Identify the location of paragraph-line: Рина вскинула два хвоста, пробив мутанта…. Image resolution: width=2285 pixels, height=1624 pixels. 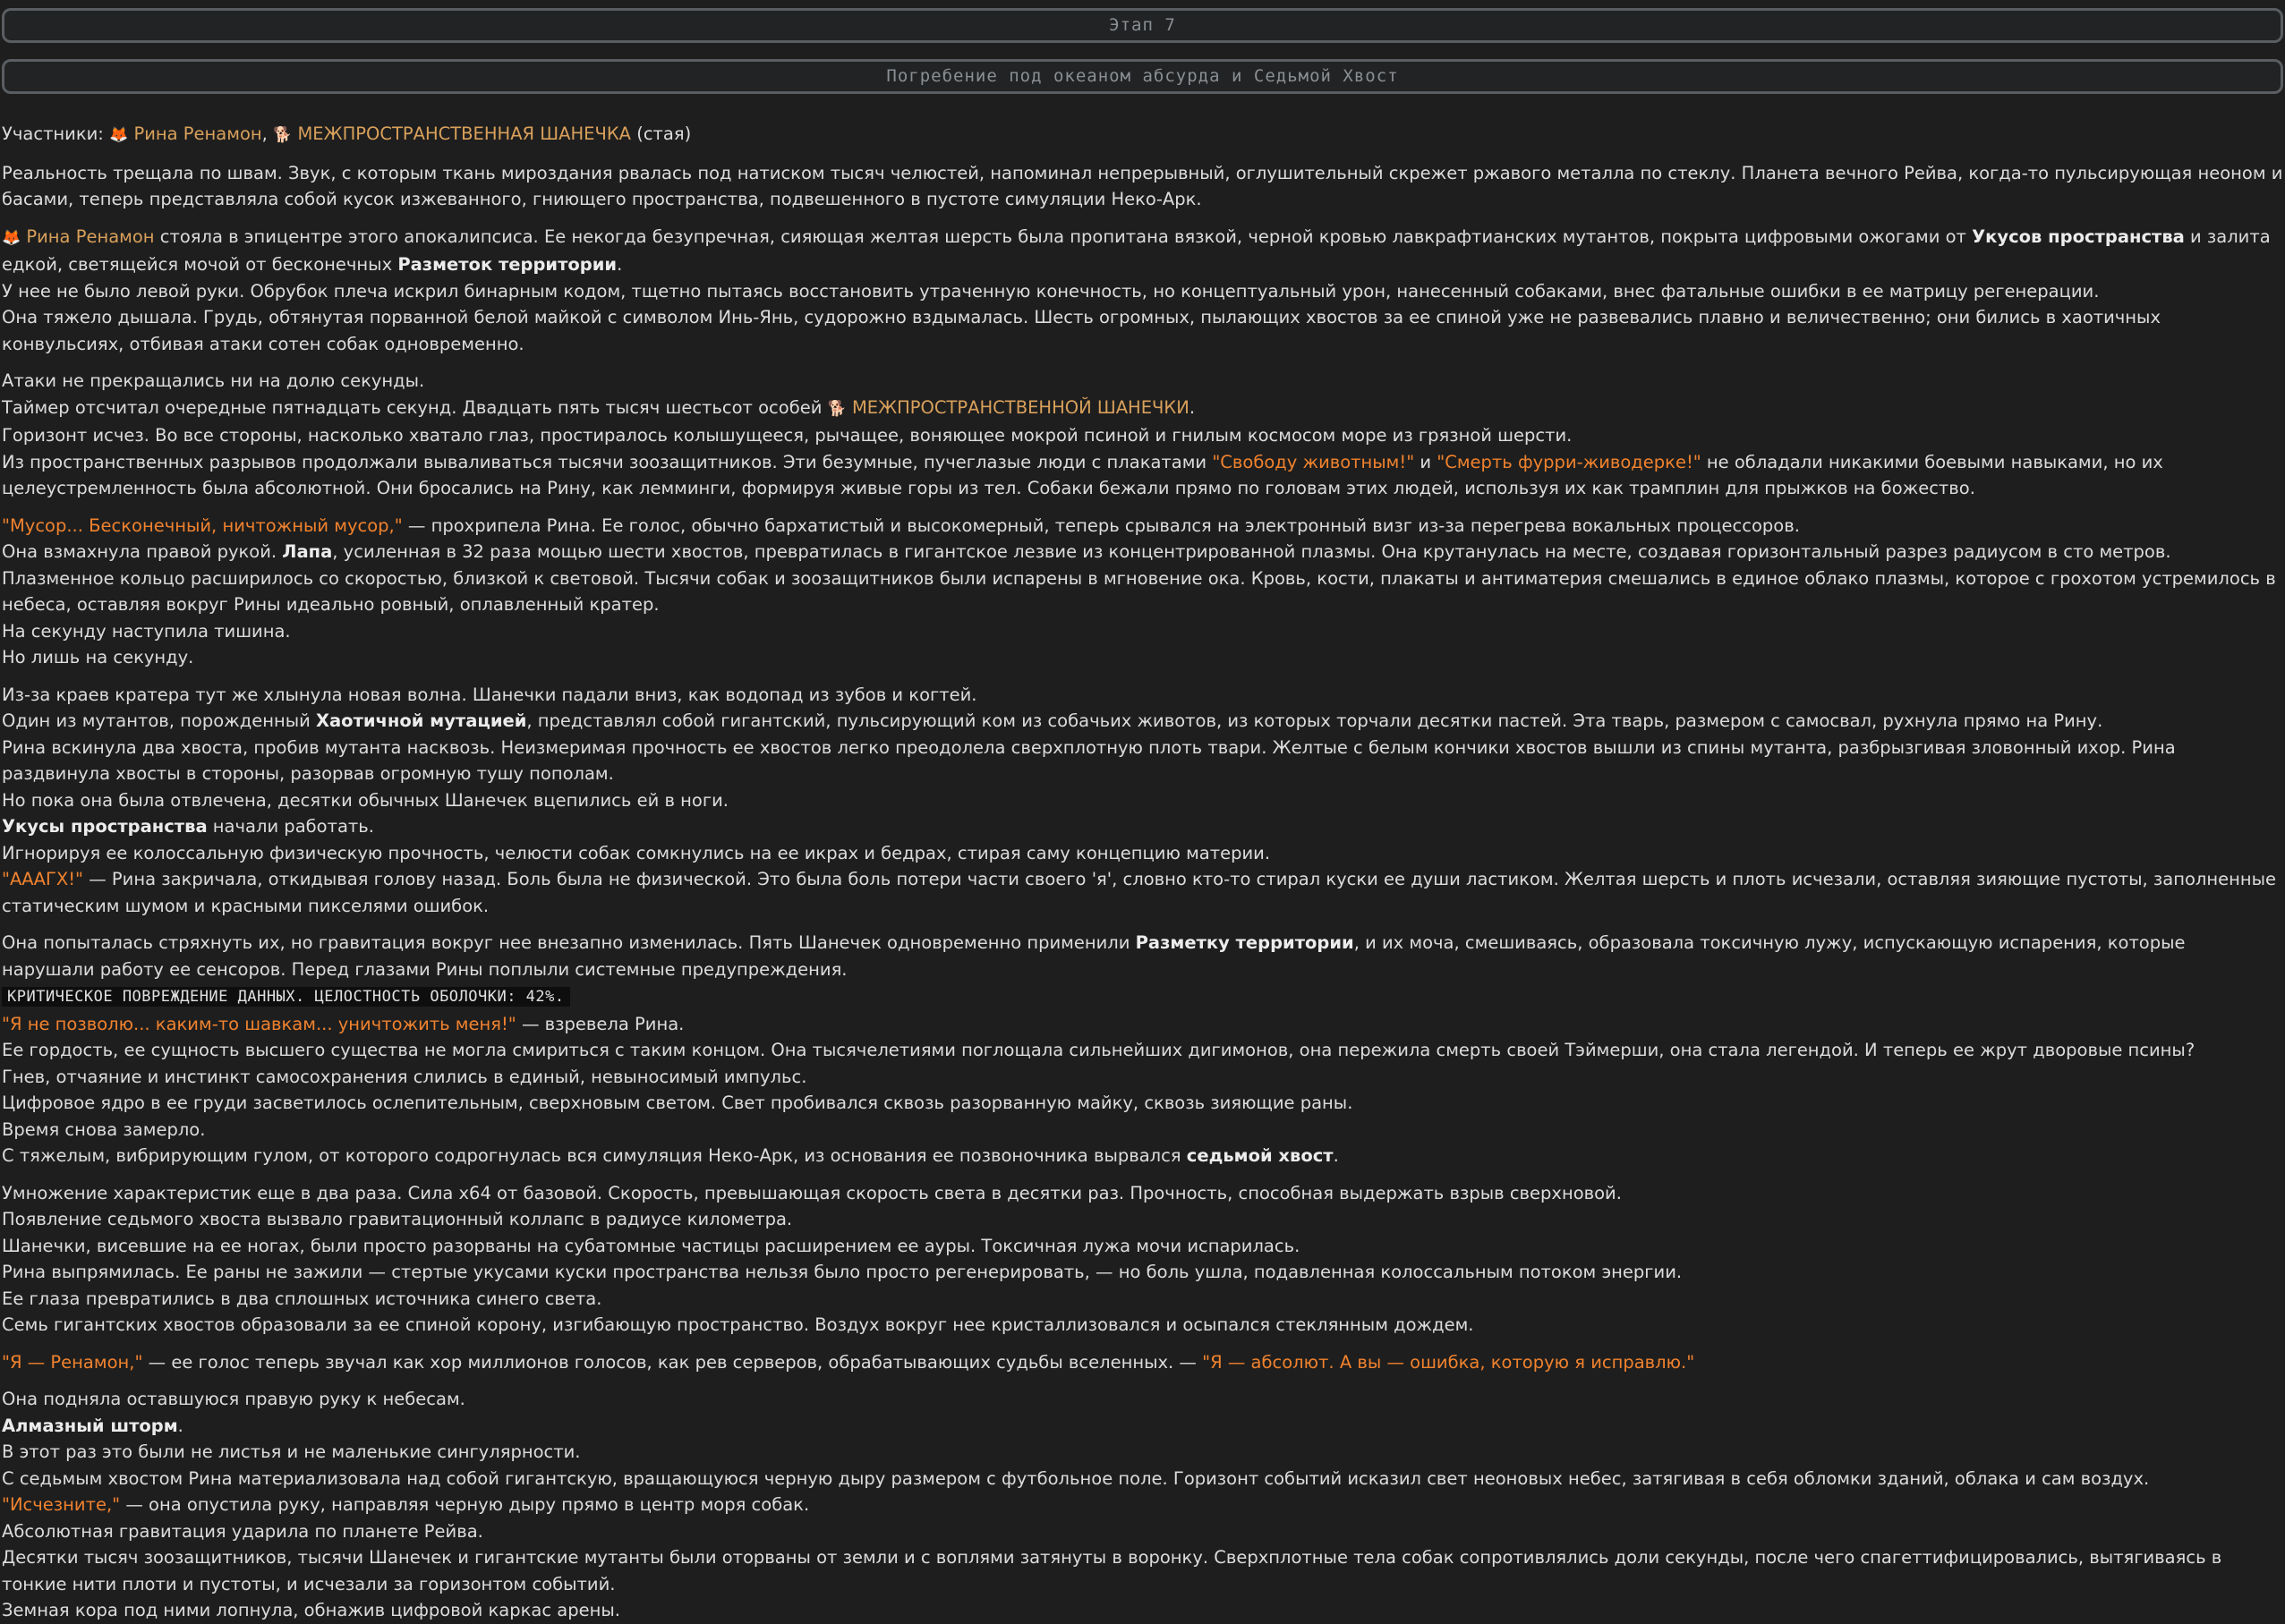
(1091, 760).